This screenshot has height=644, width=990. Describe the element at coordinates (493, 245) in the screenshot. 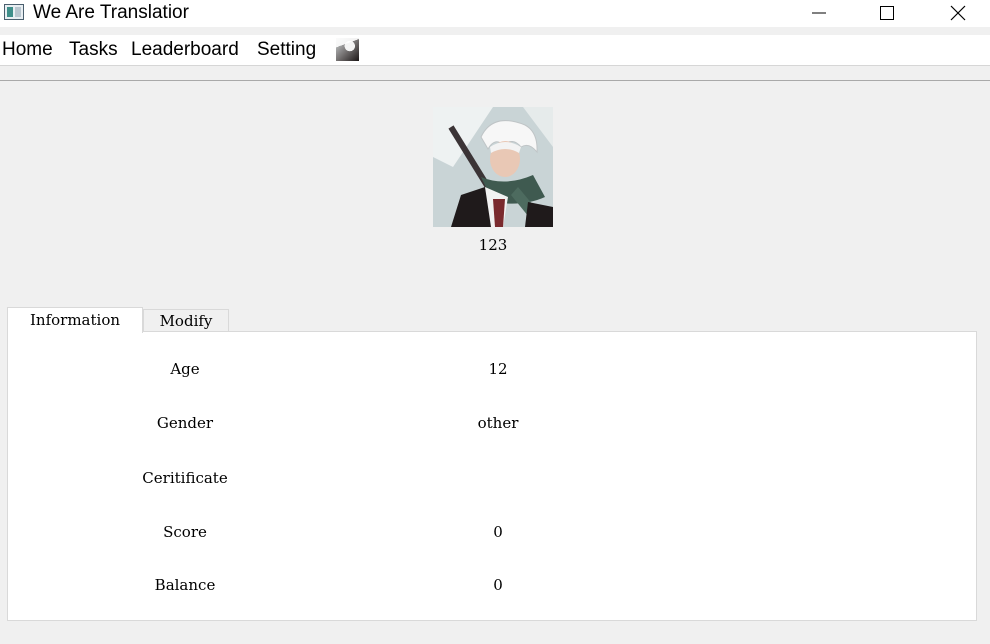

I see `profile-username: 123` at that location.